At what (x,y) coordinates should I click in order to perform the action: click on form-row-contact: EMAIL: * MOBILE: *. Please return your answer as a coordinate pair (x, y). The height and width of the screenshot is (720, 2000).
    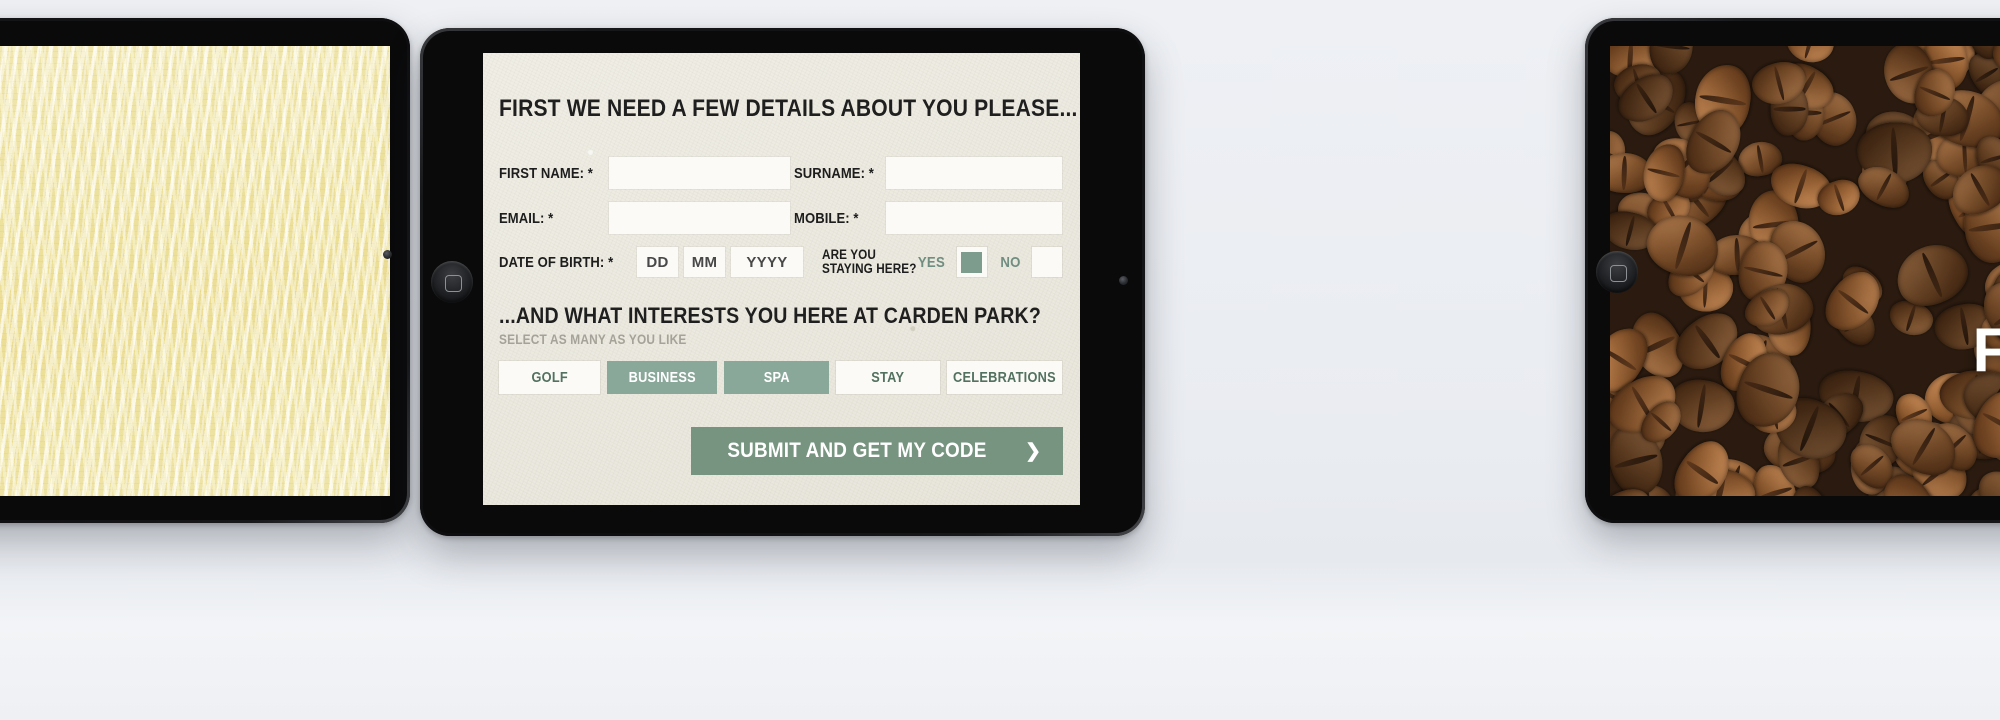
    Looking at the image, I should click on (780, 218).